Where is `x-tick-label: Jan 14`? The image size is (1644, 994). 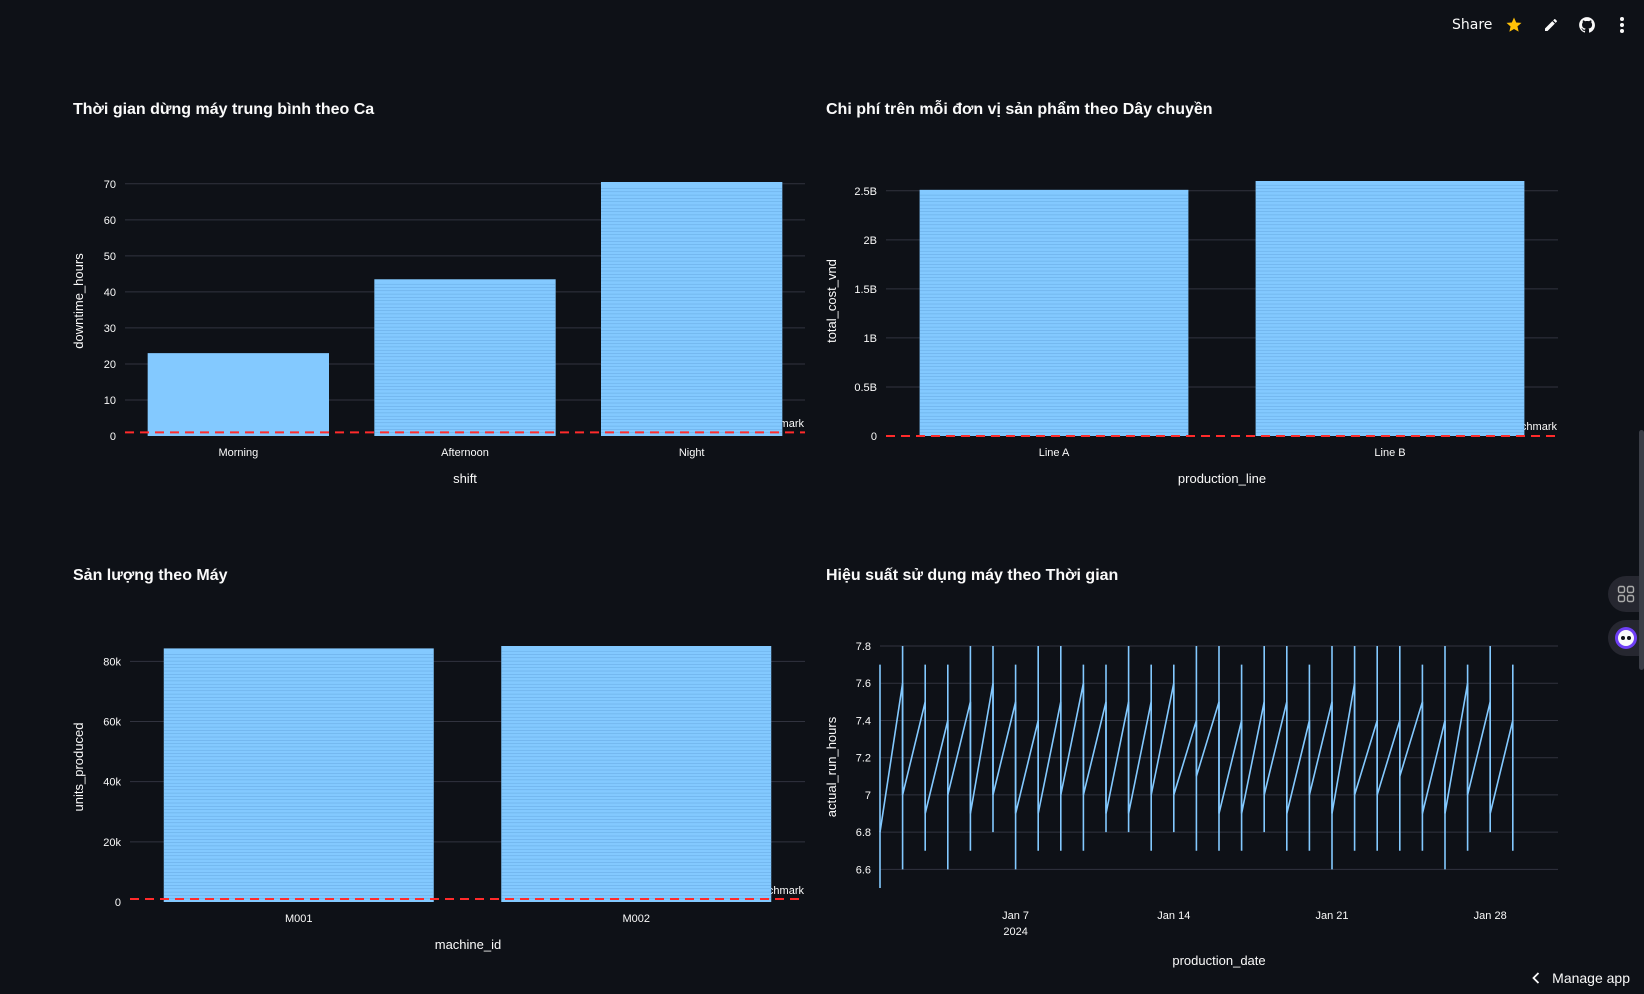
x-tick-label: Jan 14 is located at coordinates (1173, 916).